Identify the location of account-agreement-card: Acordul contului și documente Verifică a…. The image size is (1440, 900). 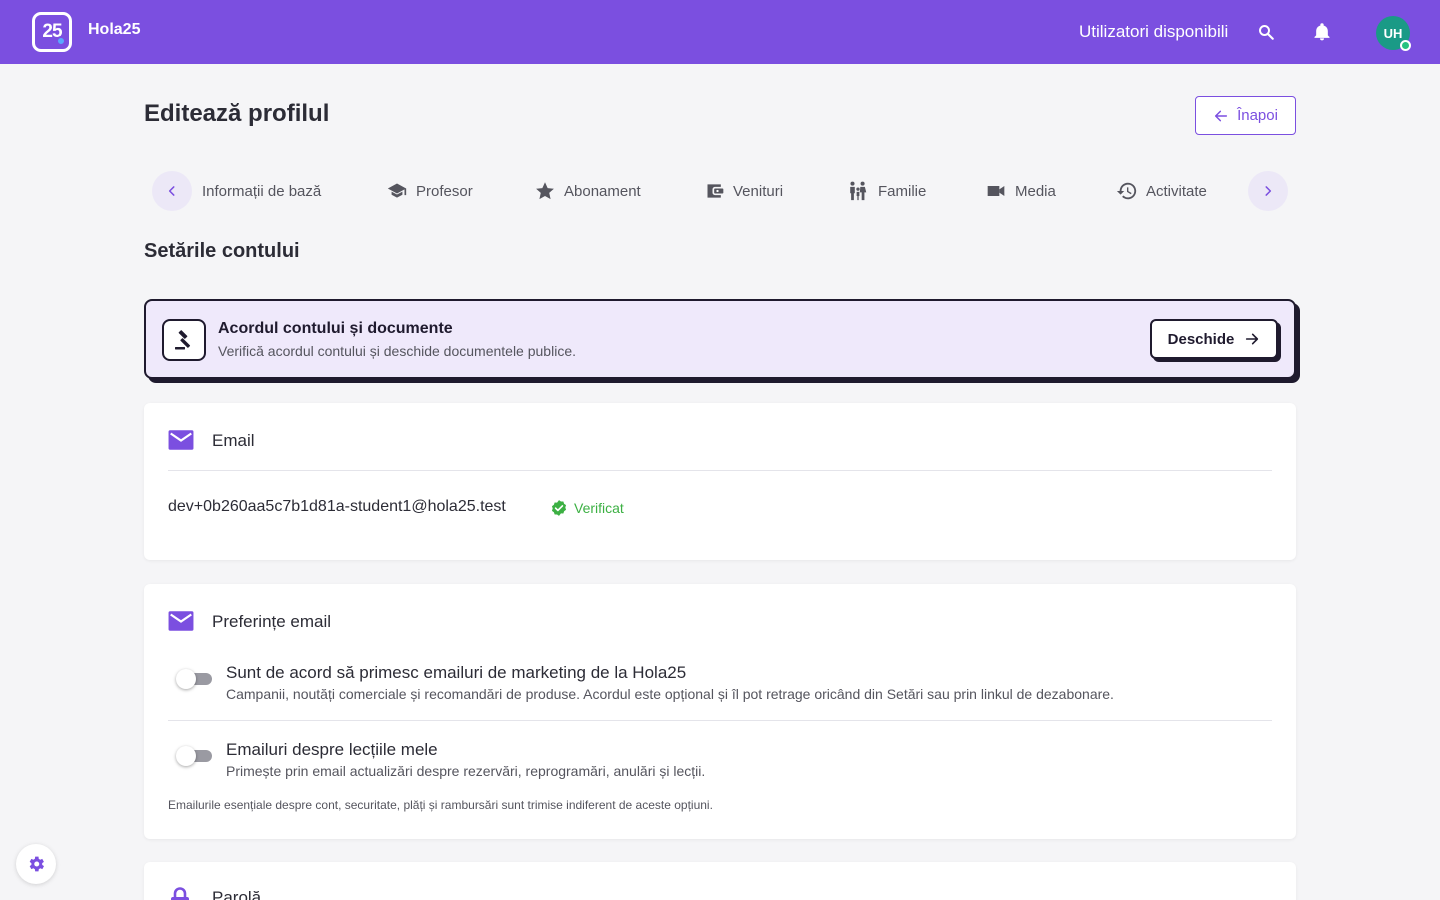
(720, 339).